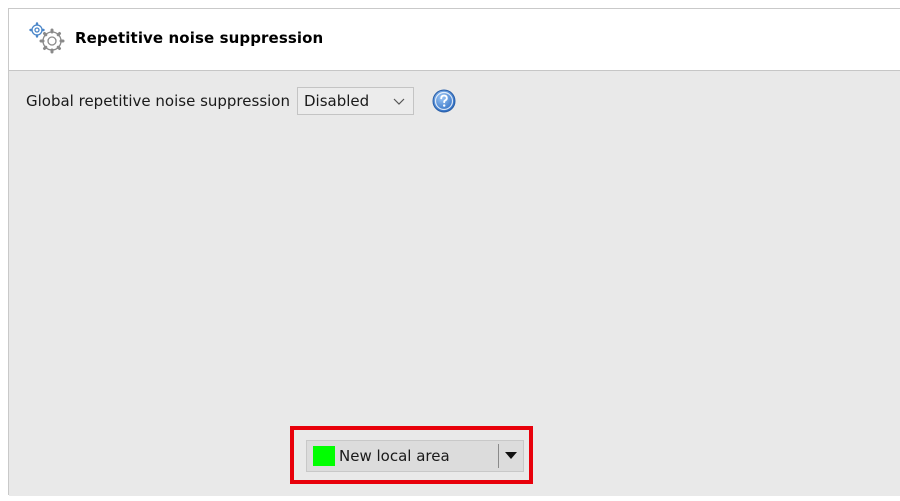 The width and height of the screenshot is (900, 501). I want to click on global-suppression-label: Global repetitive noise suppression, so click(158, 101).